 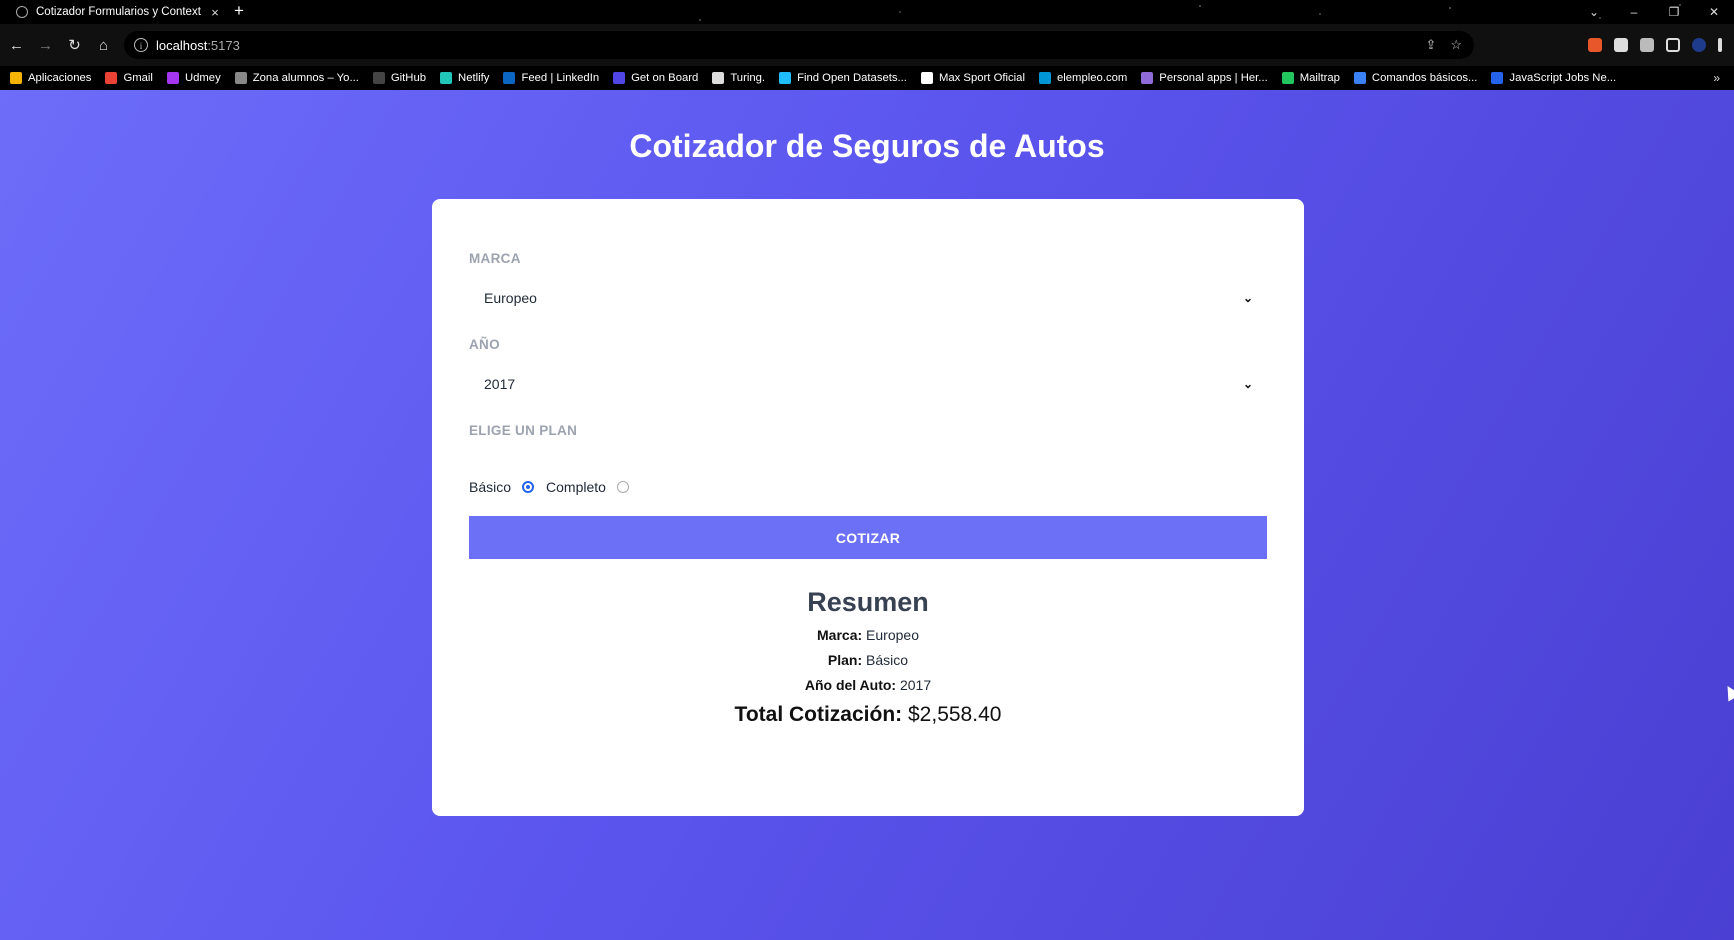 What do you see at coordinates (215, 12) in the screenshot?
I see `close-tab-icon: ×` at bounding box center [215, 12].